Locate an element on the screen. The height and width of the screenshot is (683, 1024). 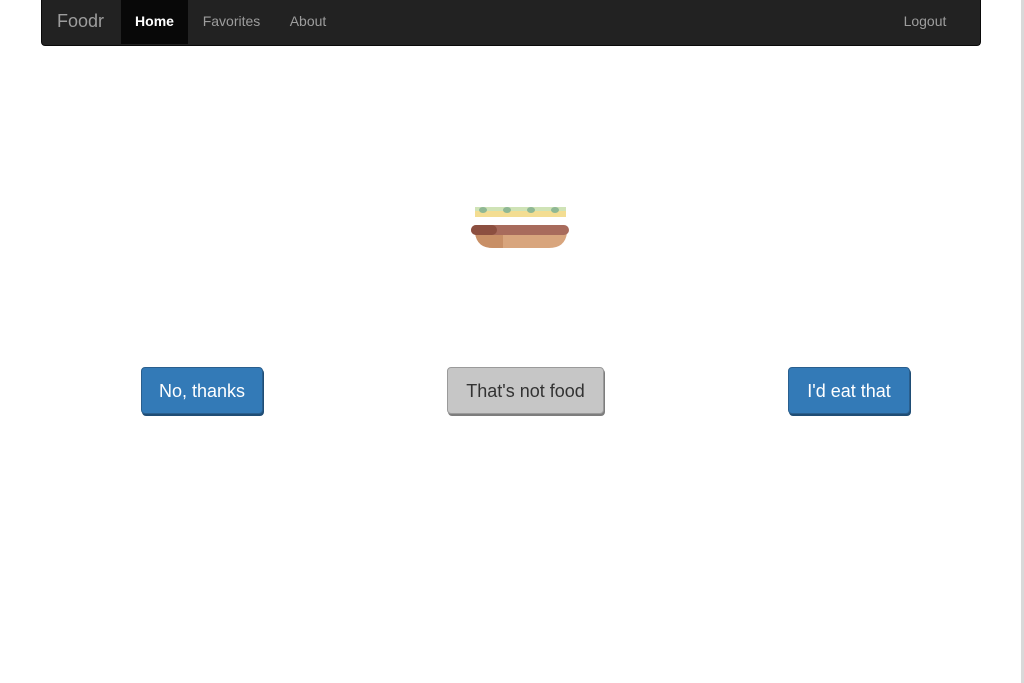
nav-item-home: Home is located at coordinates (154, 22).